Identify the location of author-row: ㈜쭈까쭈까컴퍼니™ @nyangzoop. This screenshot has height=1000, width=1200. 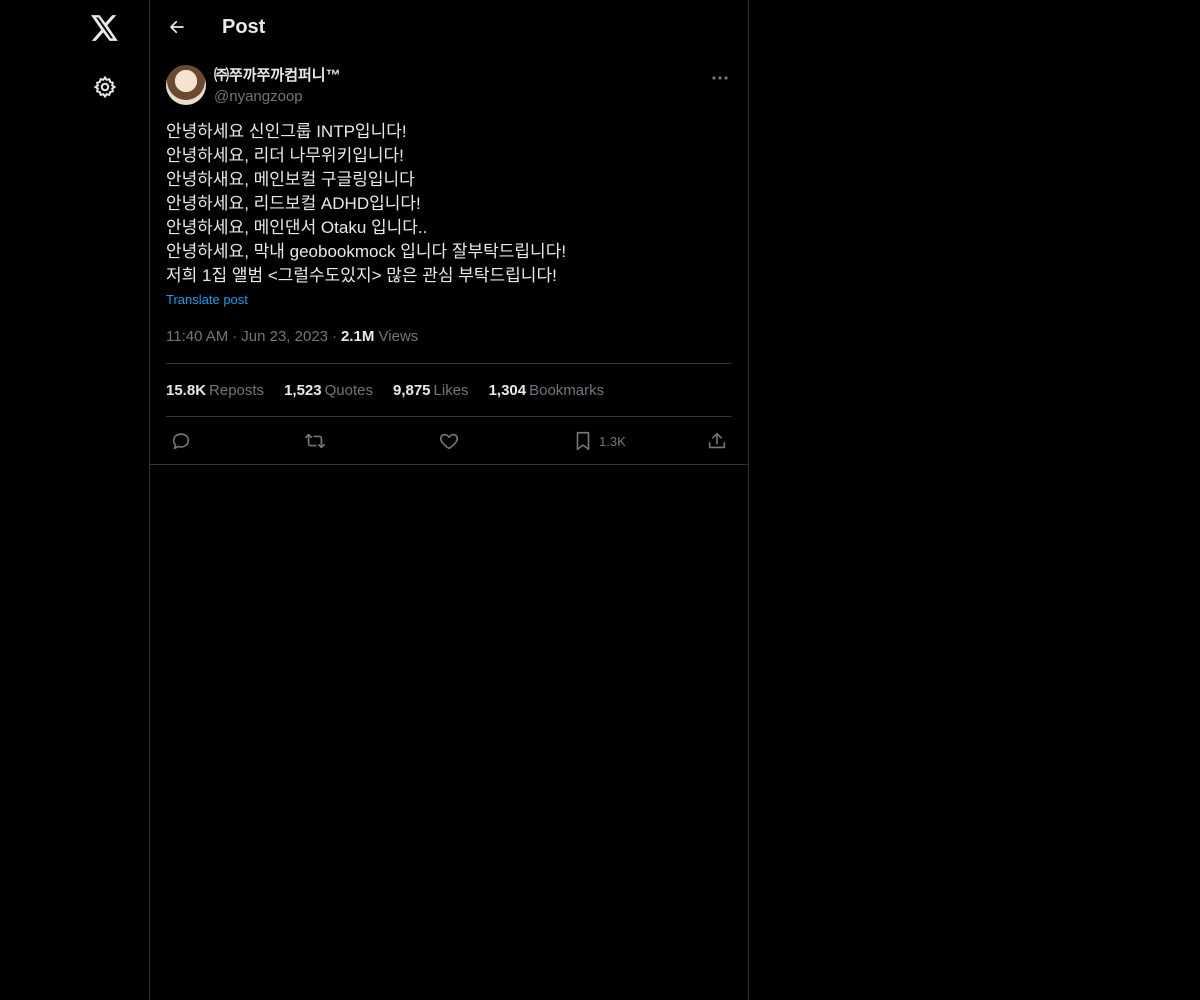
(449, 90).